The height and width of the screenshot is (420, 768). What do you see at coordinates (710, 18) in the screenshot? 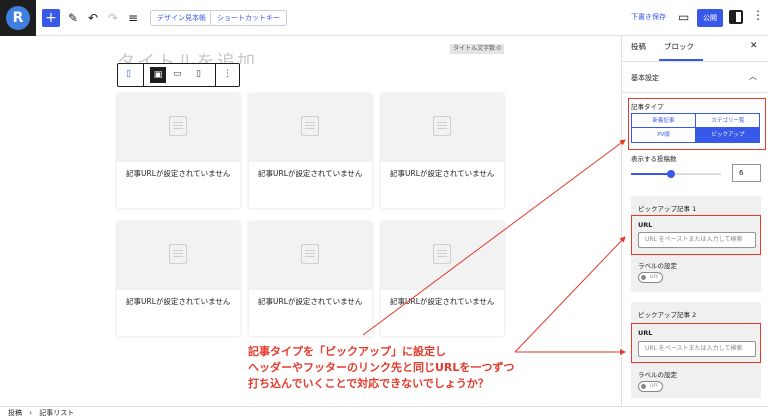
I see `publish-button: 公開` at bounding box center [710, 18].